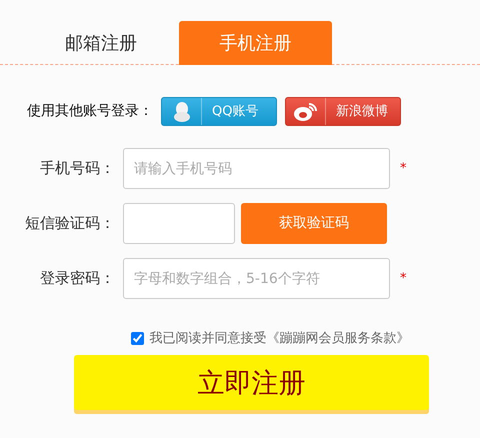  I want to click on input-field: 请输入手机号码, so click(256, 168).